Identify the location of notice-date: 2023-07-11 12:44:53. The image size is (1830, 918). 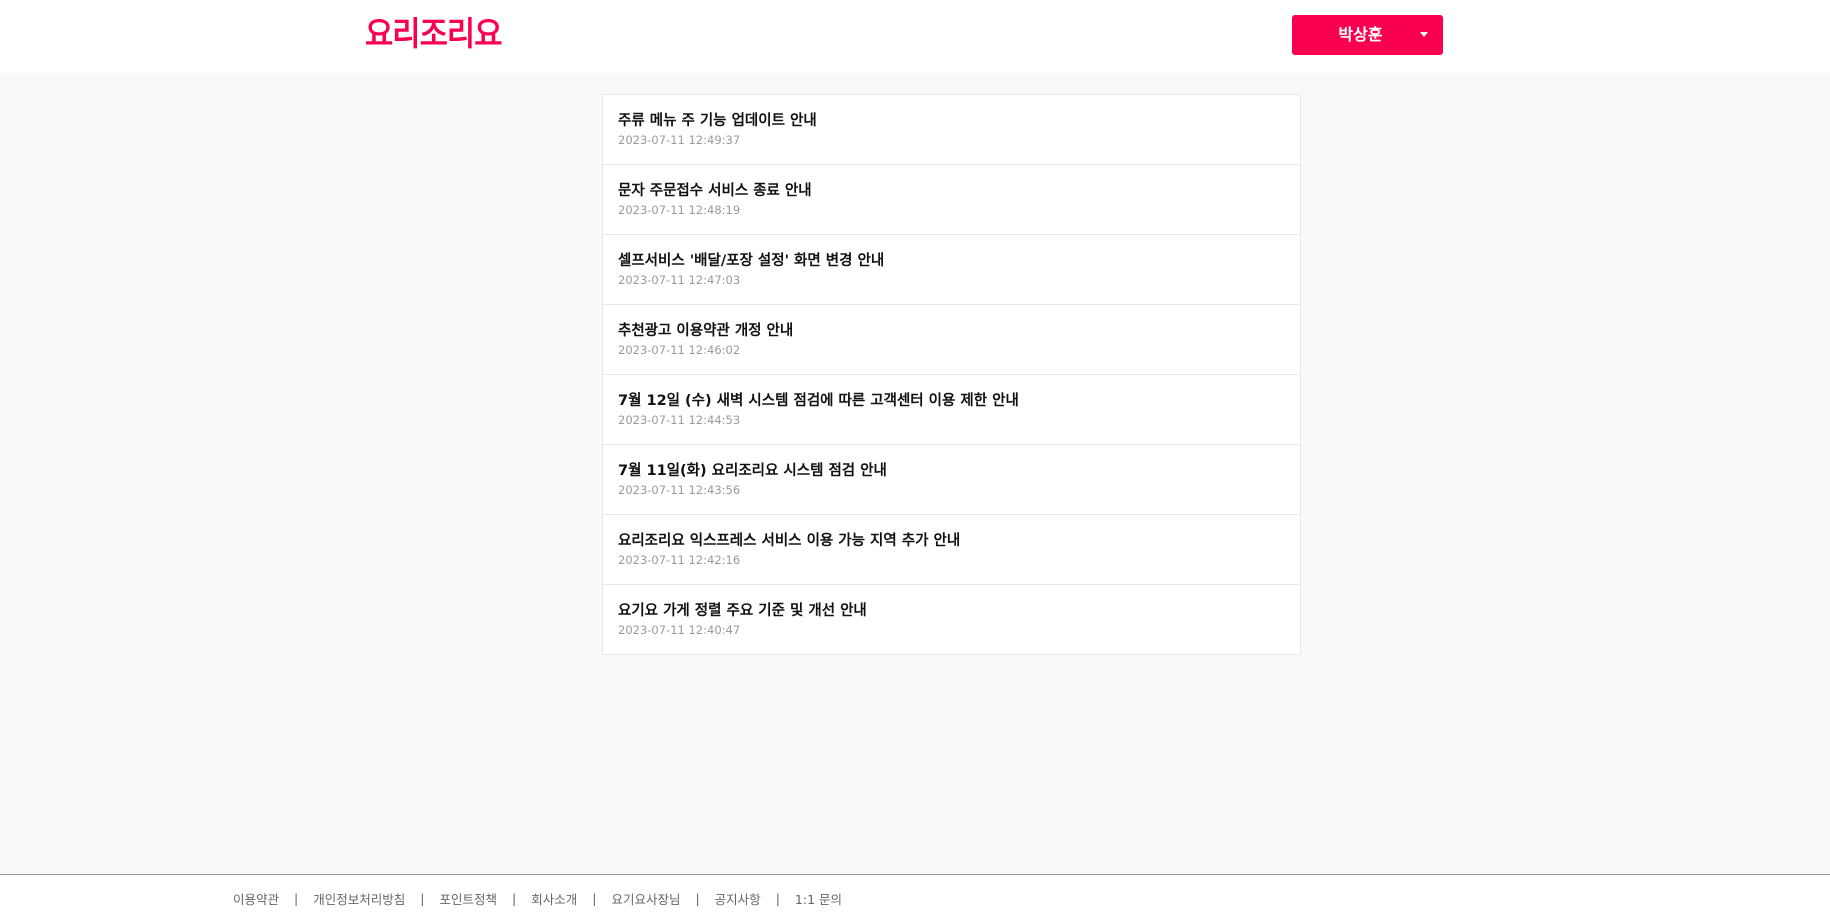
(679, 420).